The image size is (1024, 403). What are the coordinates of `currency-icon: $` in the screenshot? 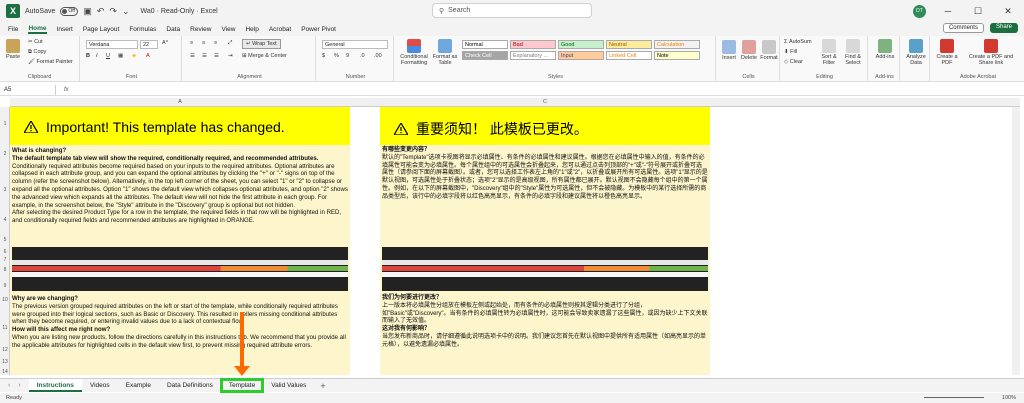 It's located at (323, 56).